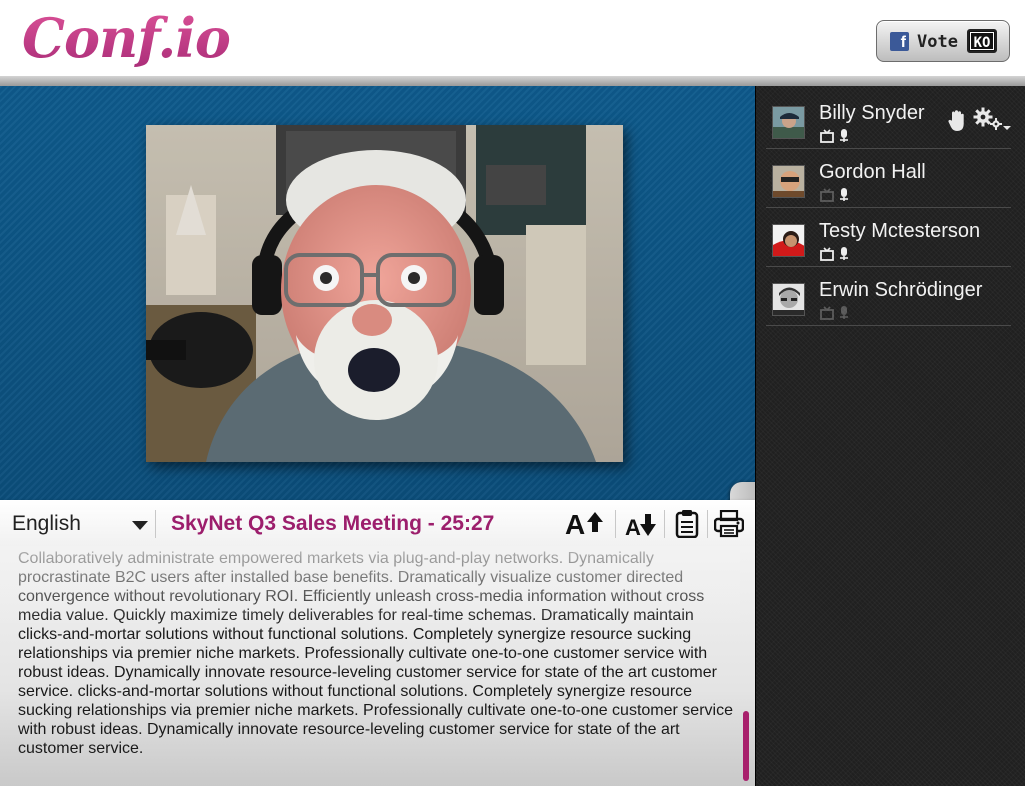 This screenshot has height=786, width=1025. Describe the element at coordinates (140, 525) in the screenshot. I see `chevron-down-icon` at that location.